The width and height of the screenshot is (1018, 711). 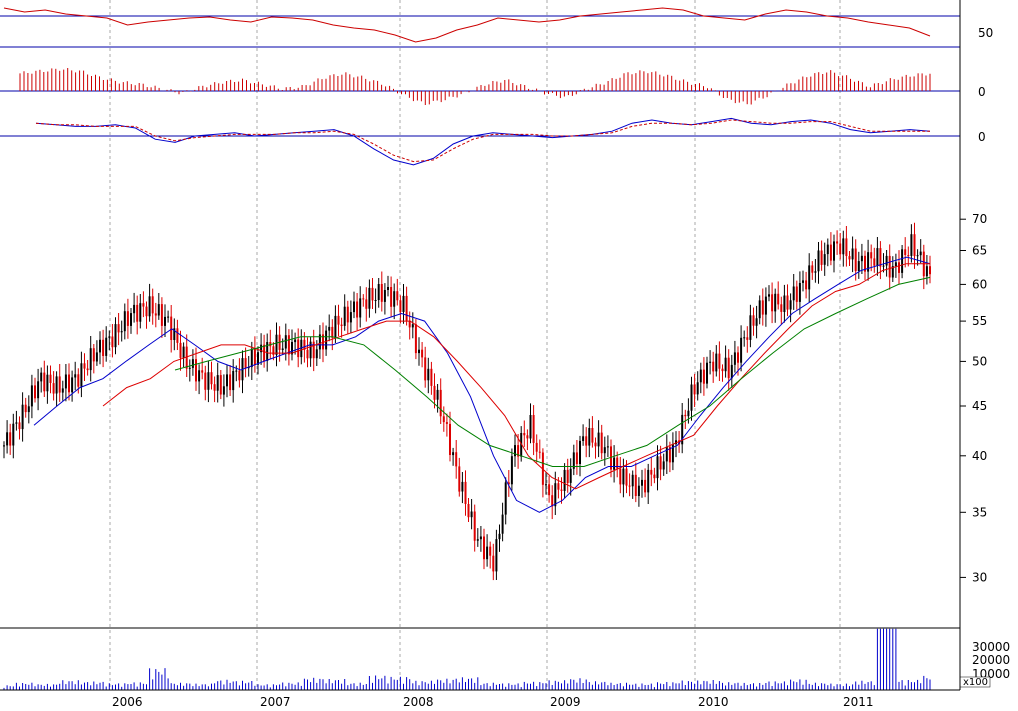 What do you see at coordinates (979, 456) in the screenshot?
I see `price-tick-label: 40` at bounding box center [979, 456].